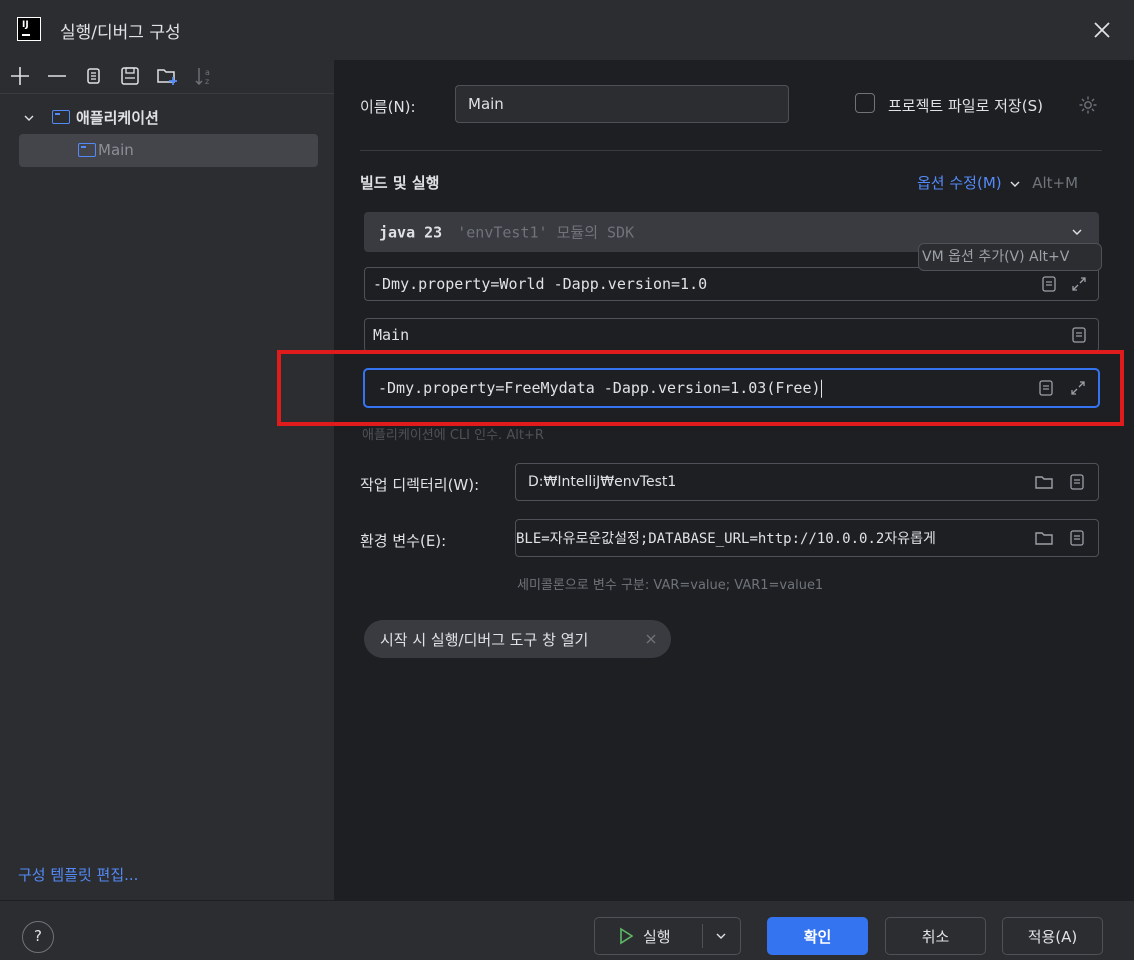 Image resolution: width=1134 pixels, height=960 pixels. I want to click on new-folder-icon, so click(167, 76).